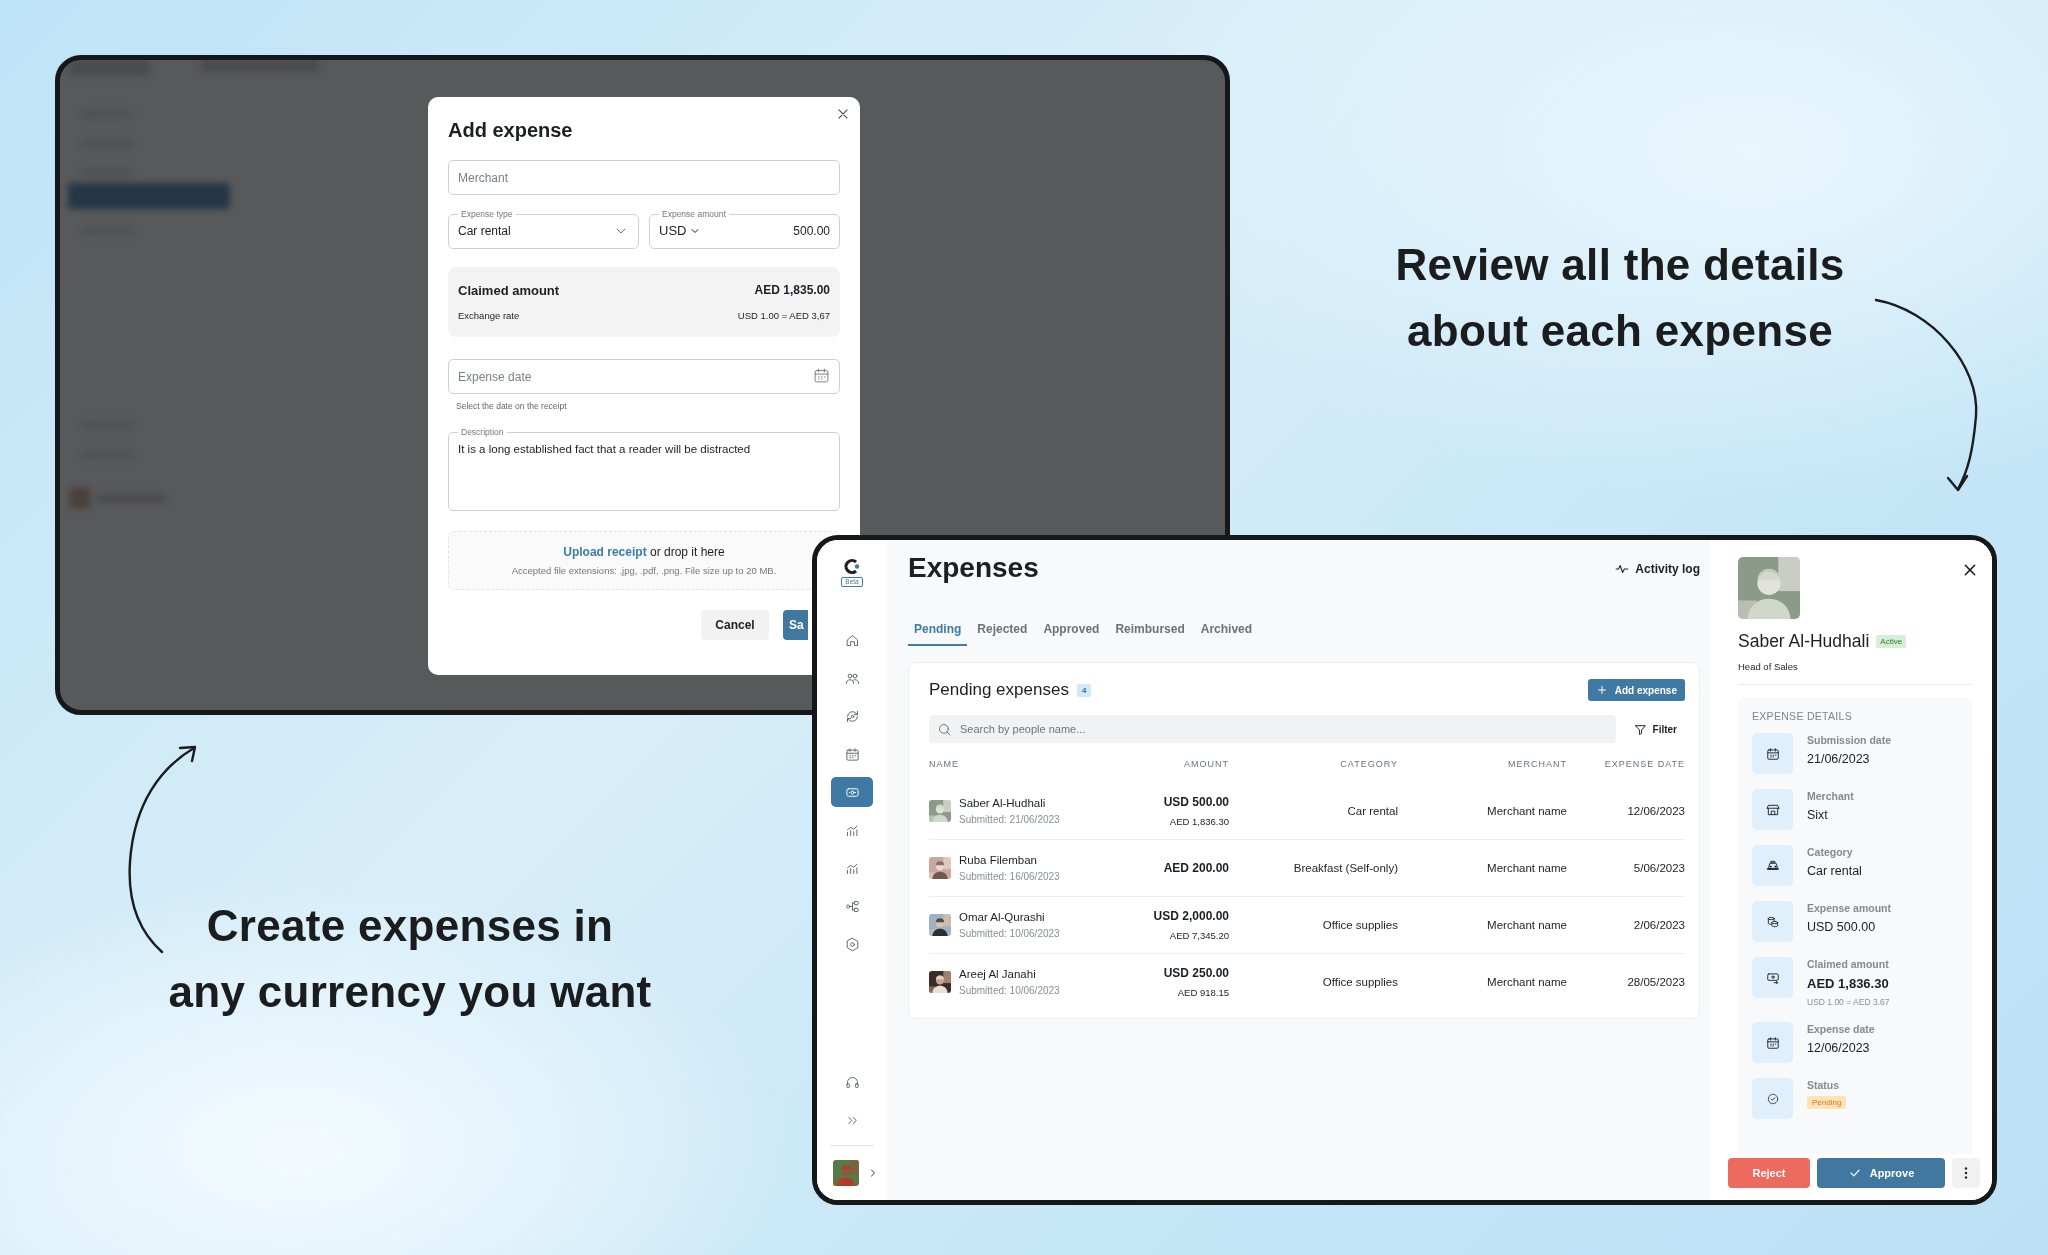 Image resolution: width=2048 pixels, height=1255 pixels. I want to click on expense-date-field: Expense date, so click(644, 376).